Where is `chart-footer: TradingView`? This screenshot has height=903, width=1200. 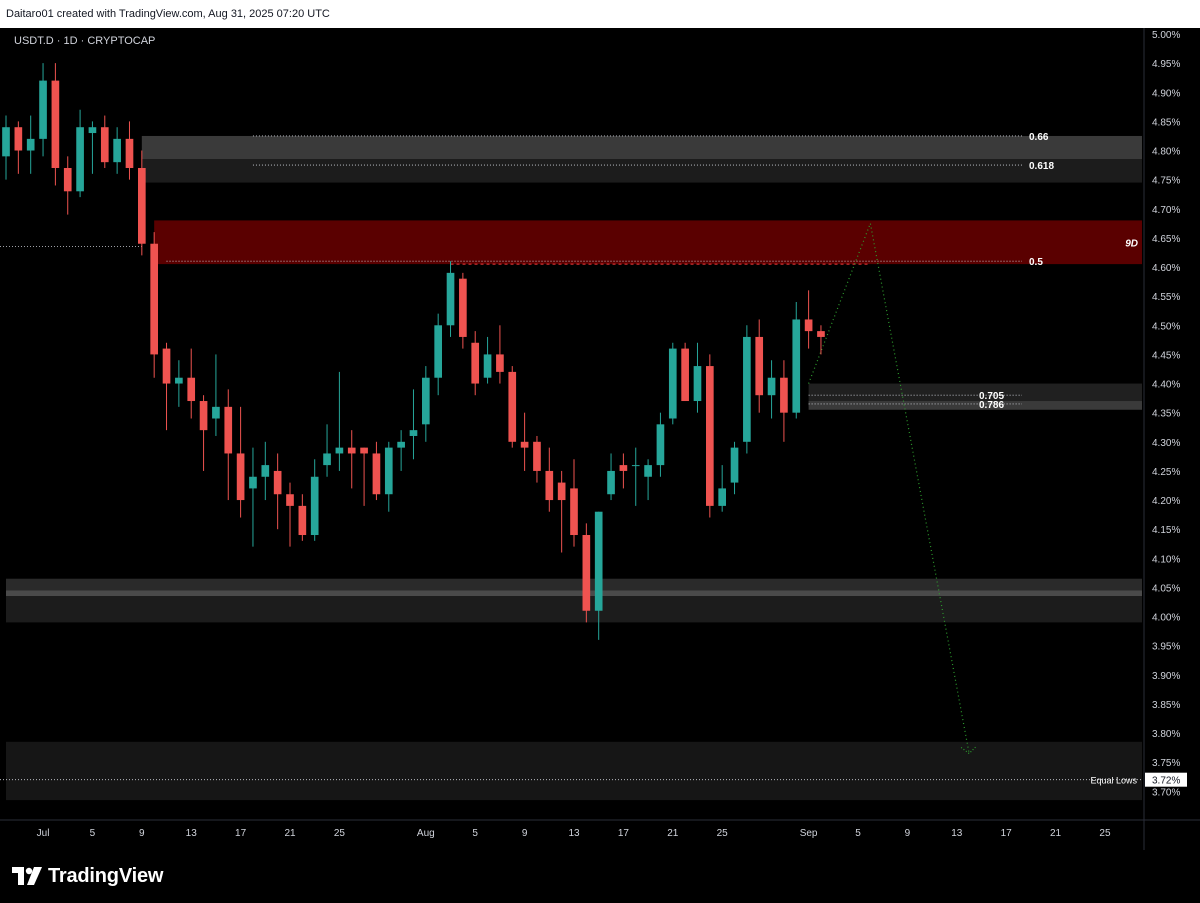 chart-footer: TradingView is located at coordinates (600, 876).